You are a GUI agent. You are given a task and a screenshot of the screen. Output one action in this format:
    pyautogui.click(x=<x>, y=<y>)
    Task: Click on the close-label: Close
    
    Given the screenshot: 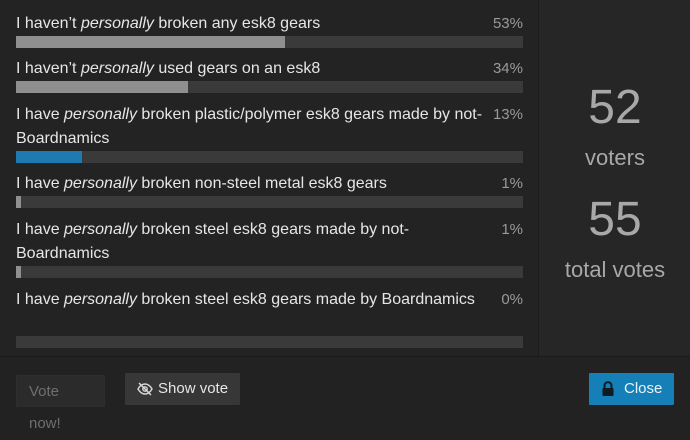 What is the action you would take?
    pyautogui.click(x=643, y=388)
    